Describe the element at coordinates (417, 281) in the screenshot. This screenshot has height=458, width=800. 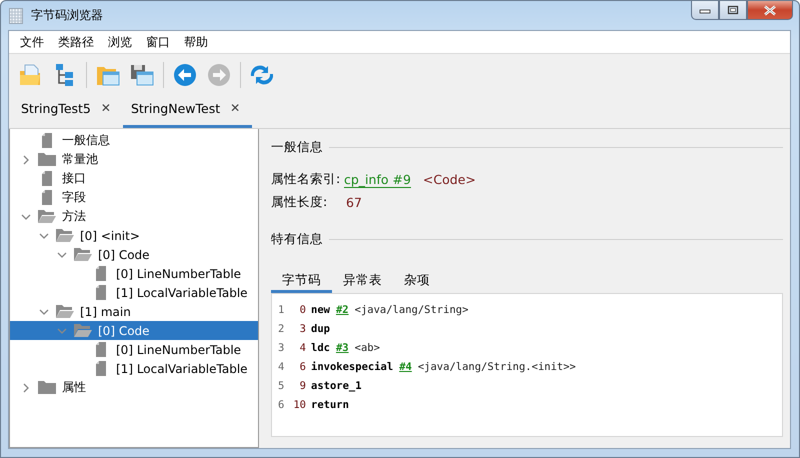
I see `subtab: 杂项` at that location.